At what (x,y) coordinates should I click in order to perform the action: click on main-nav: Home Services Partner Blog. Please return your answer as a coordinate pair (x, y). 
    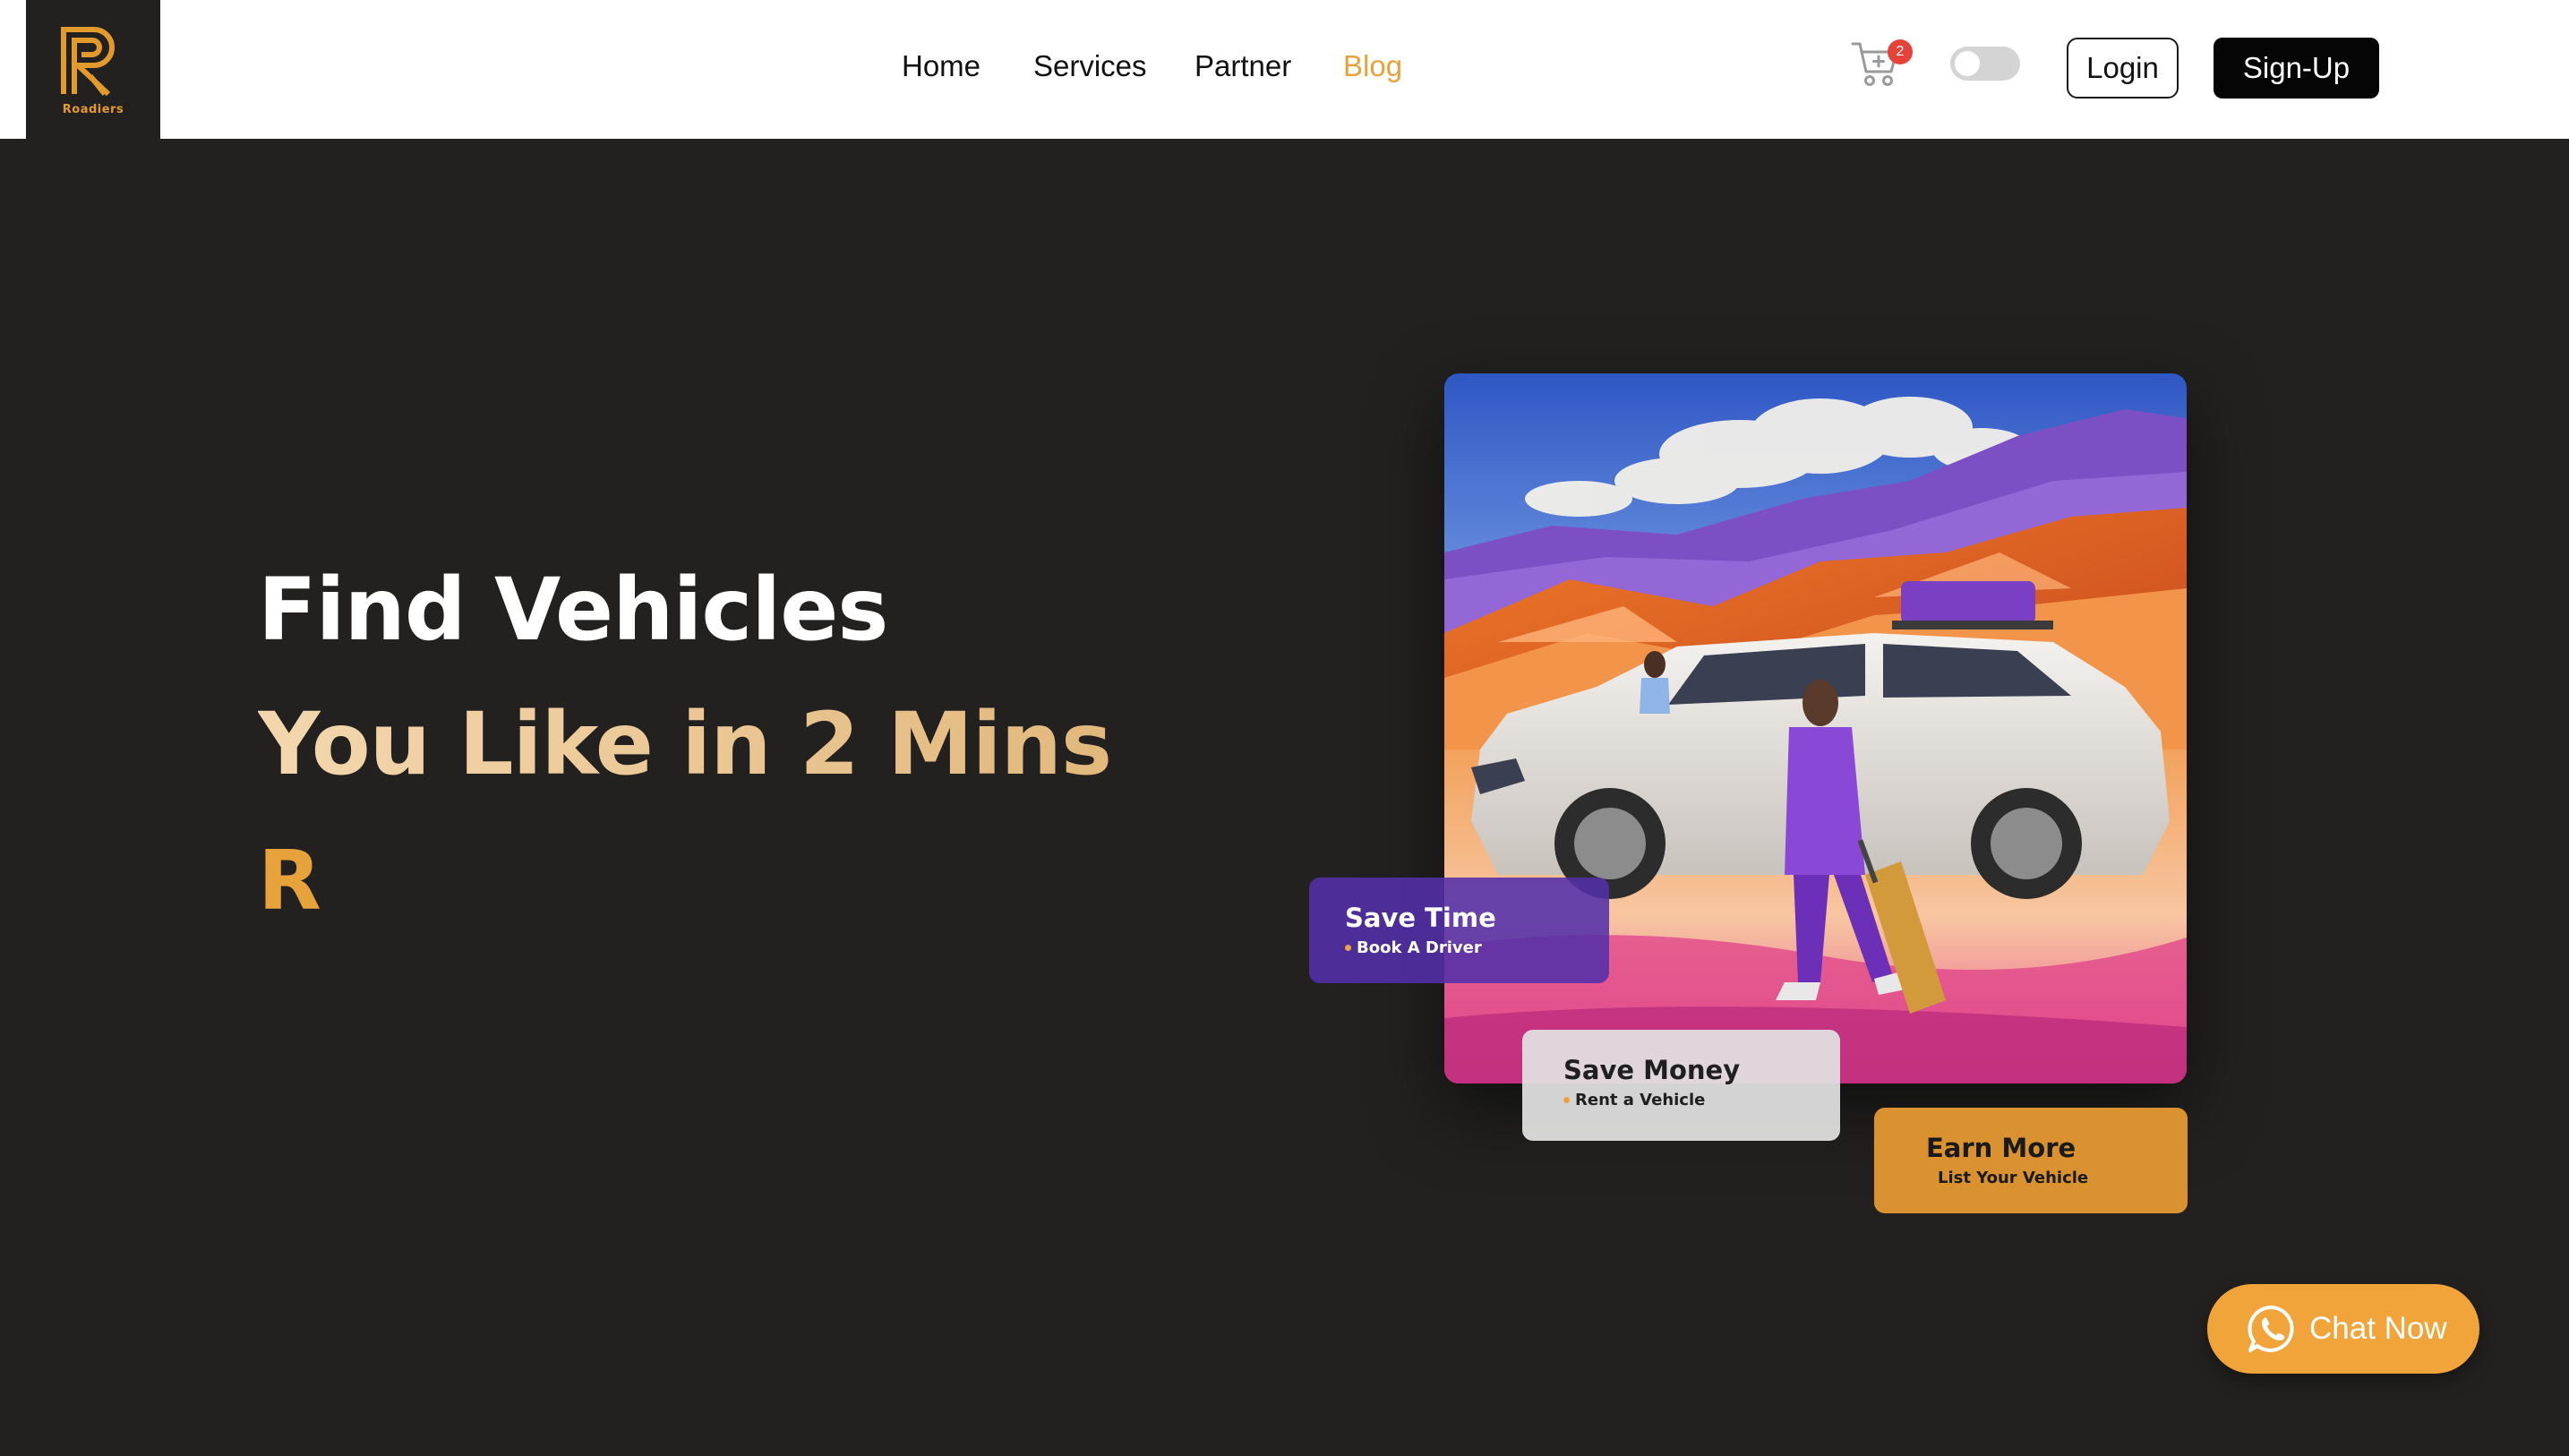
    Looking at the image, I should click on (1284, 68).